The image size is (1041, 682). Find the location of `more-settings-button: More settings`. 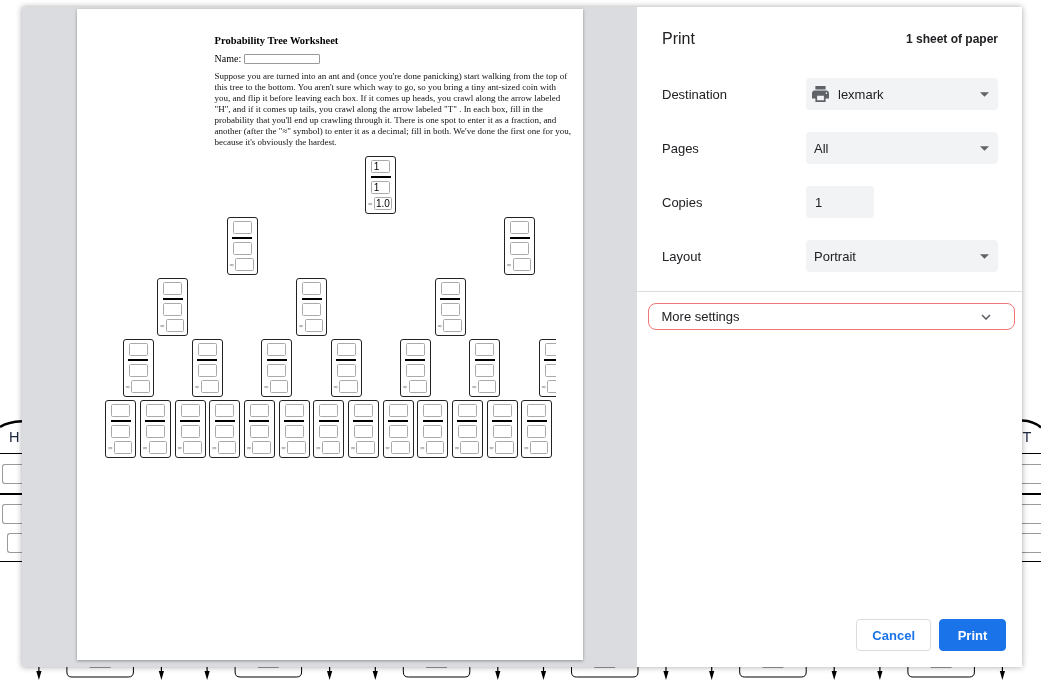

more-settings-button: More settings is located at coordinates (831, 316).